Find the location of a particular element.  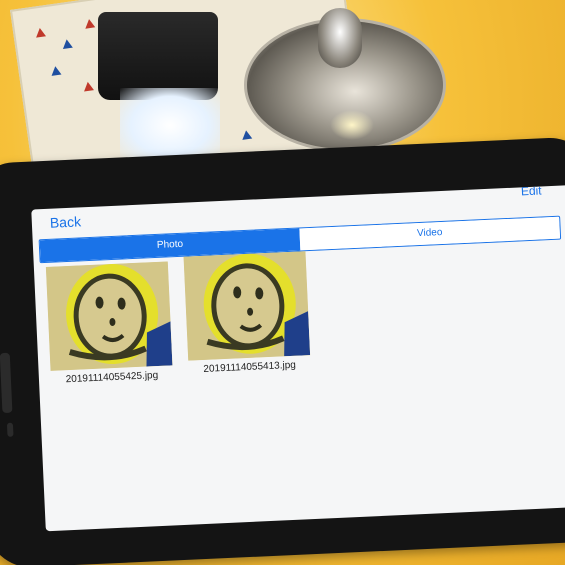

photo-thumbnail: 20191114055413.jpg is located at coordinates (247, 313).